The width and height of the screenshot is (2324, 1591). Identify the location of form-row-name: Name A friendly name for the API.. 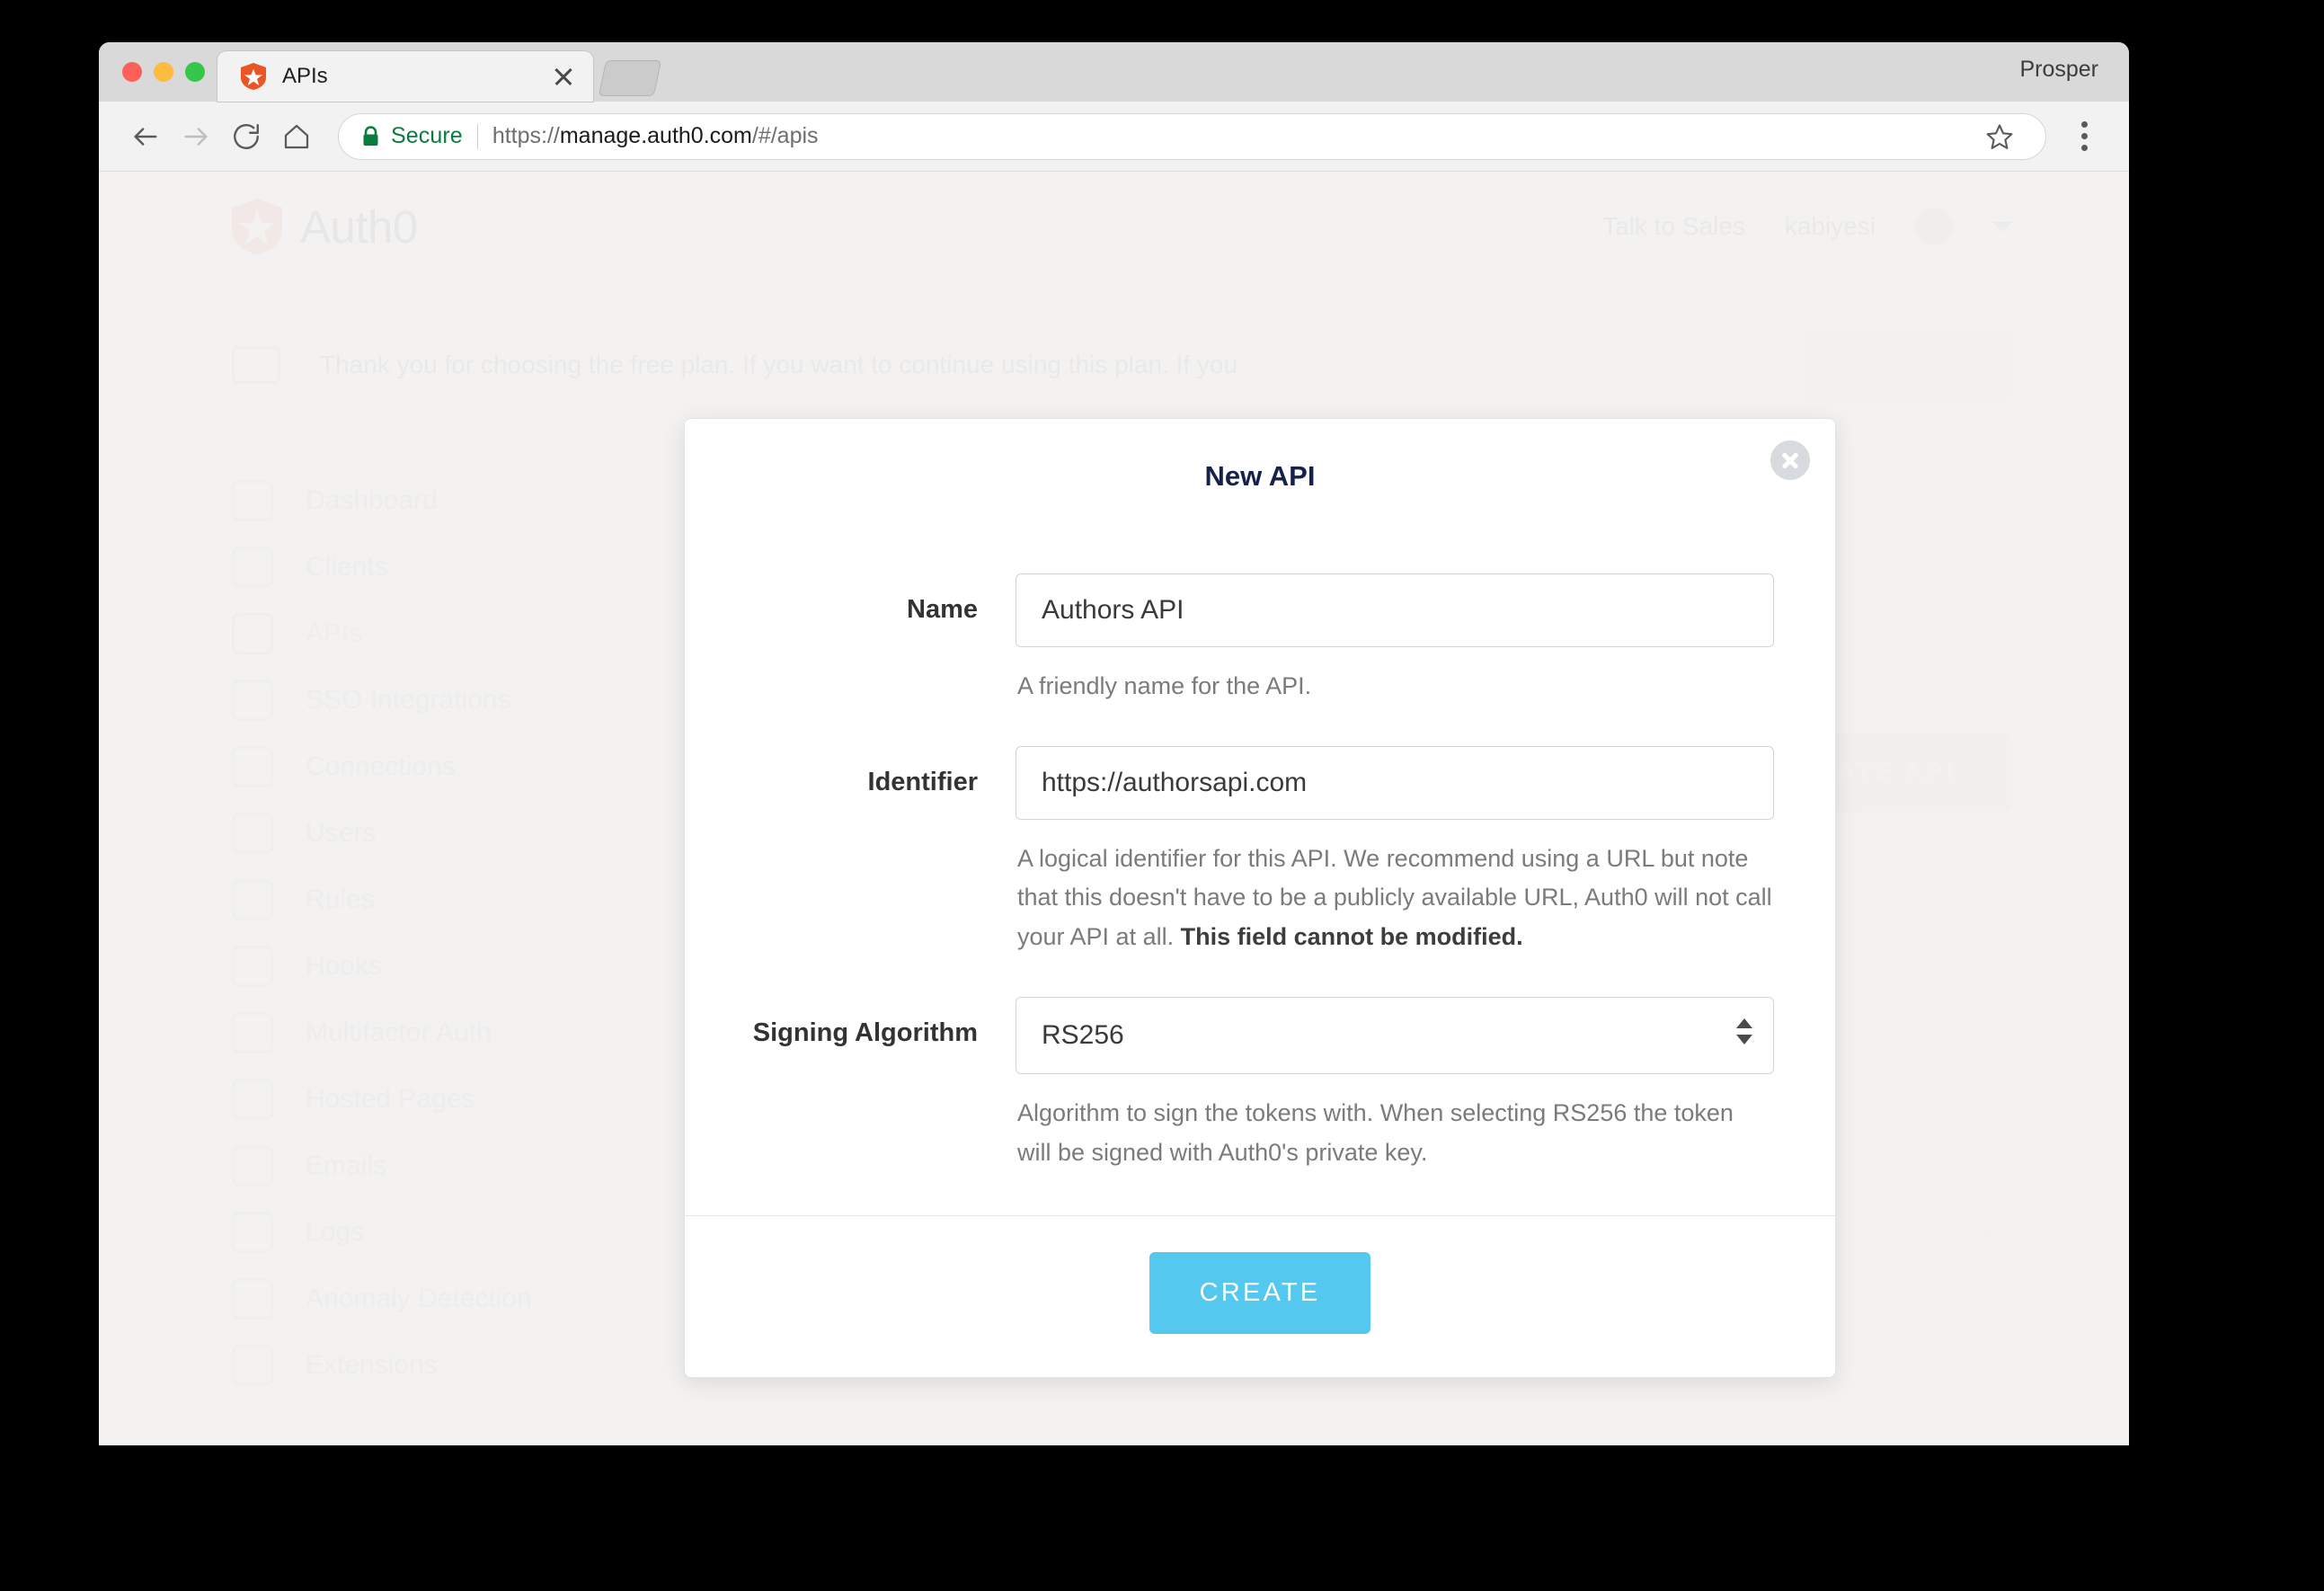
(1242, 640).